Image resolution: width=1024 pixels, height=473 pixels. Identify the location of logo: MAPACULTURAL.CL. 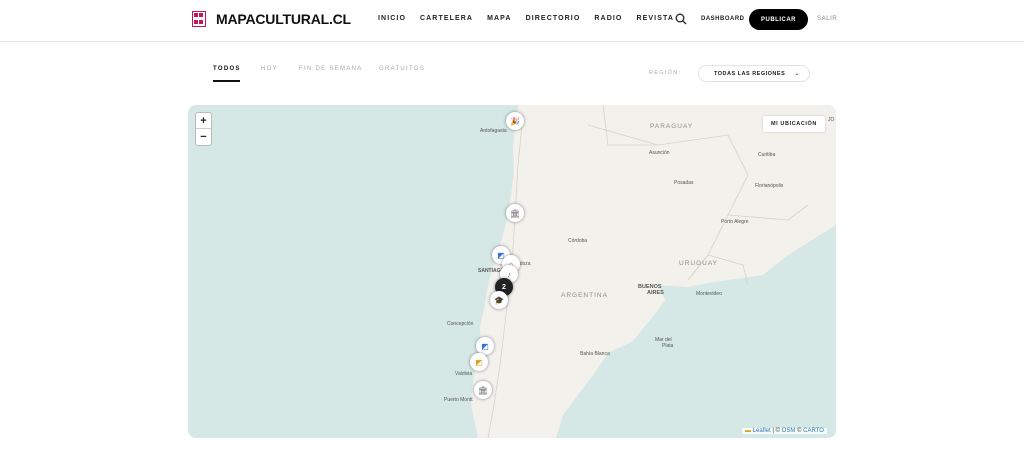
(271, 19).